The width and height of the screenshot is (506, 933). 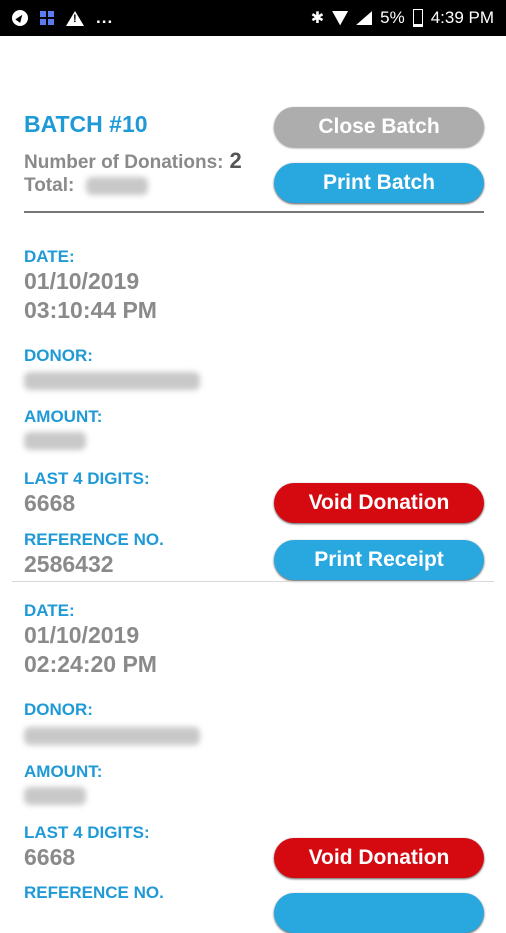 I want to click on total-label: Total:, so click(x=49, y=185).